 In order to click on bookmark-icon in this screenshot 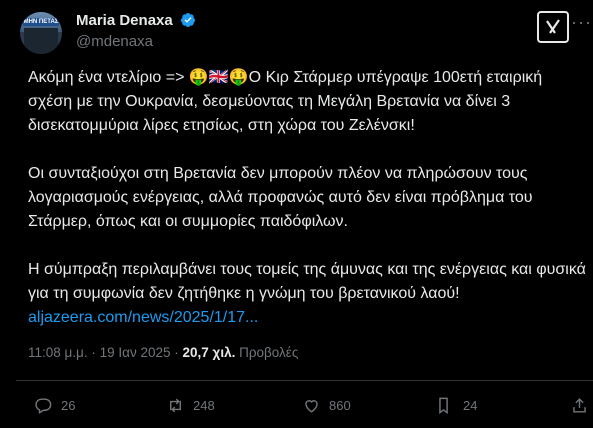, I will do `click(443, 406)`.